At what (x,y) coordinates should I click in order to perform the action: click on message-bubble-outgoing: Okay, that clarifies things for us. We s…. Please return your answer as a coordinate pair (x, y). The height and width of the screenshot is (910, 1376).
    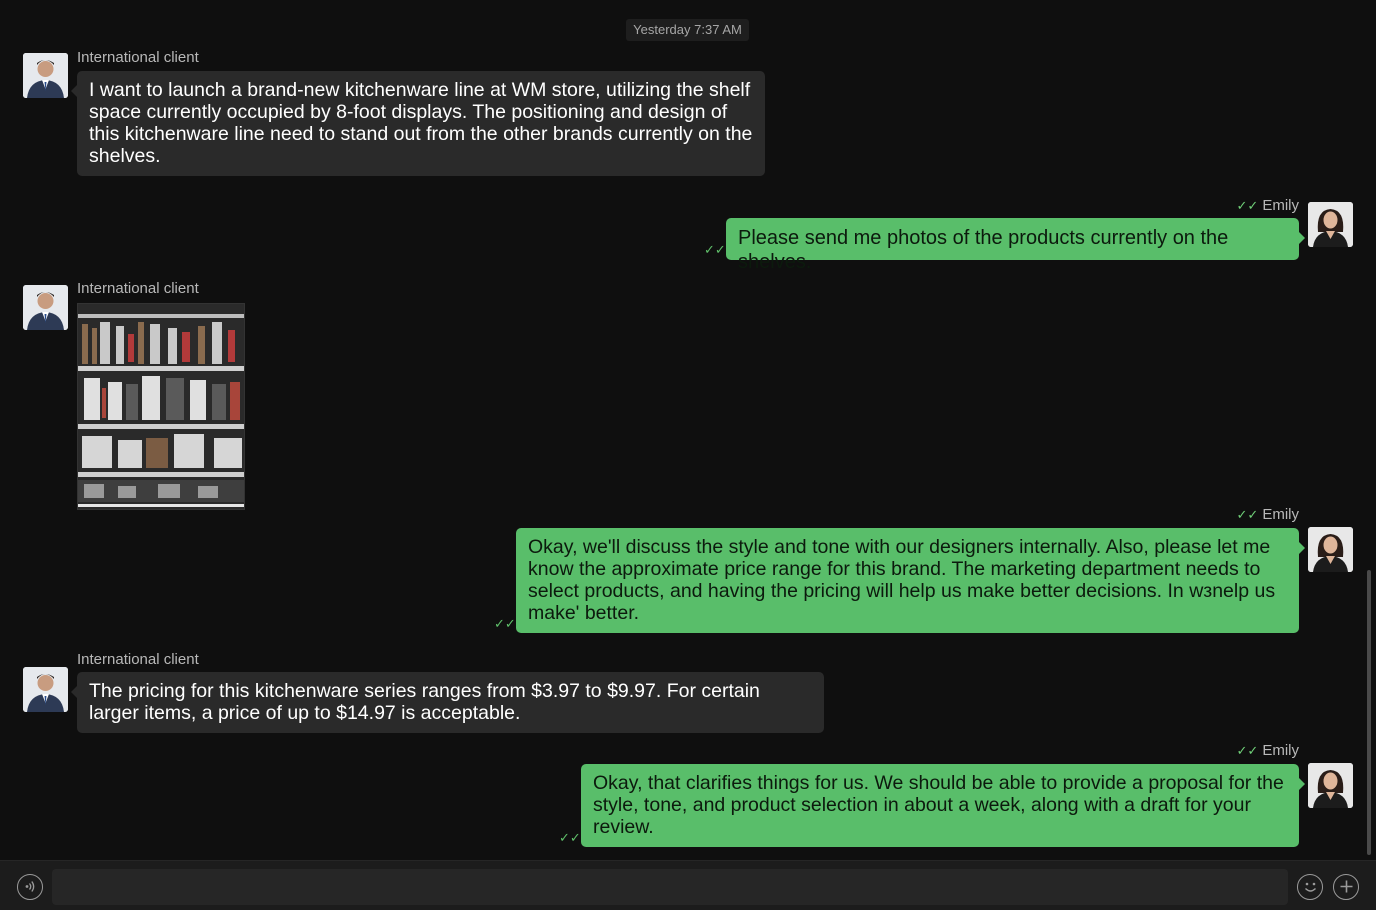
    Looking at the image, I should click on (943, 805).